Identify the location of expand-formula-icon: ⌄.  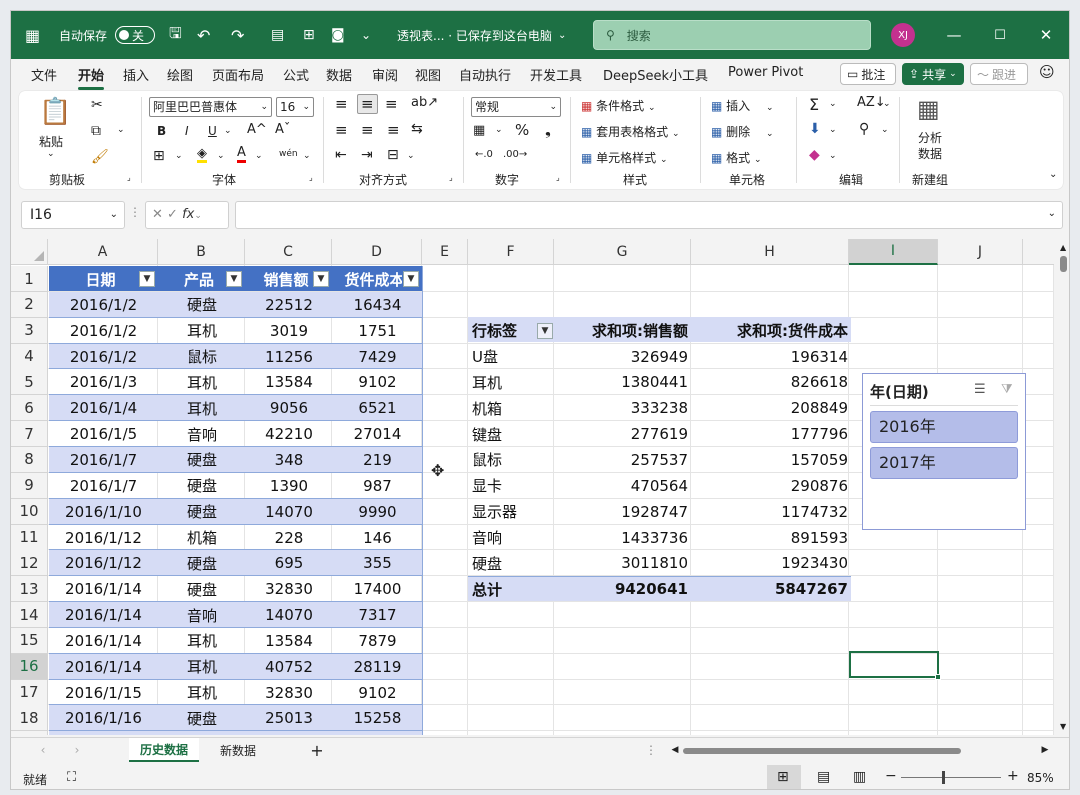
(1052, 213).